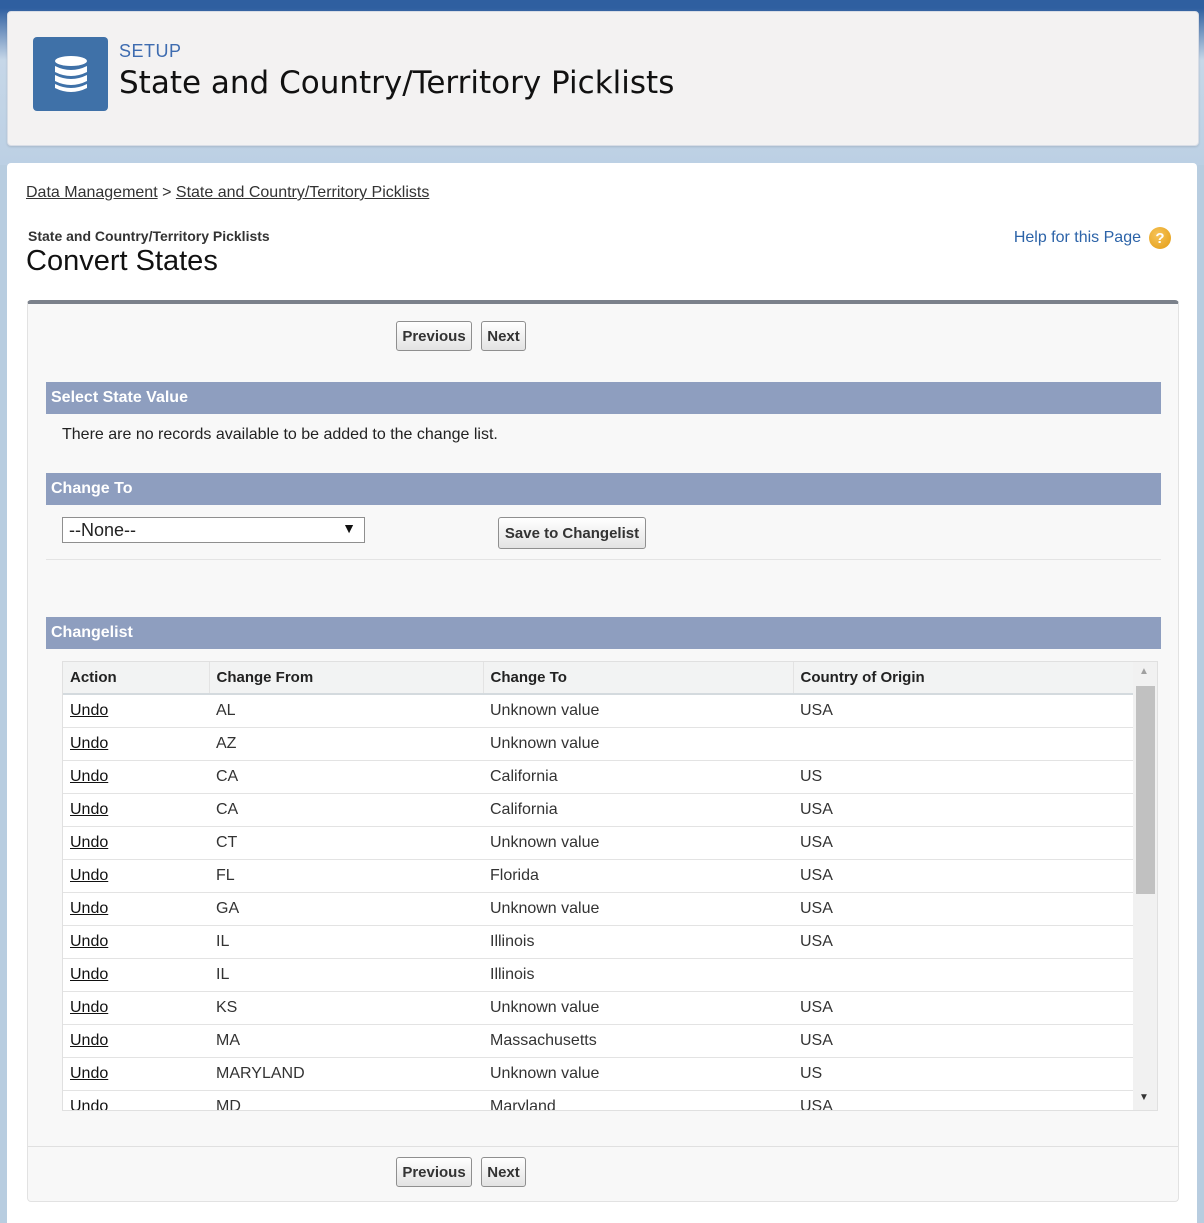  I want to click on help-link: Help for this Page ?, so click(1092, 238).